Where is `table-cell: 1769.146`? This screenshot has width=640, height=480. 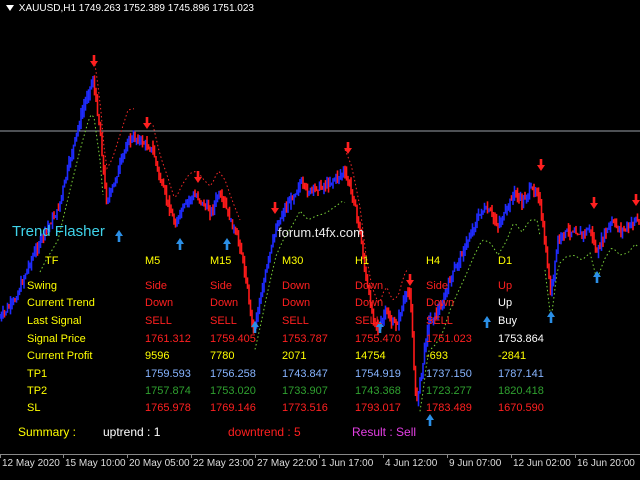
table-cell: 1769.146 is located at coordinates (233, 408).